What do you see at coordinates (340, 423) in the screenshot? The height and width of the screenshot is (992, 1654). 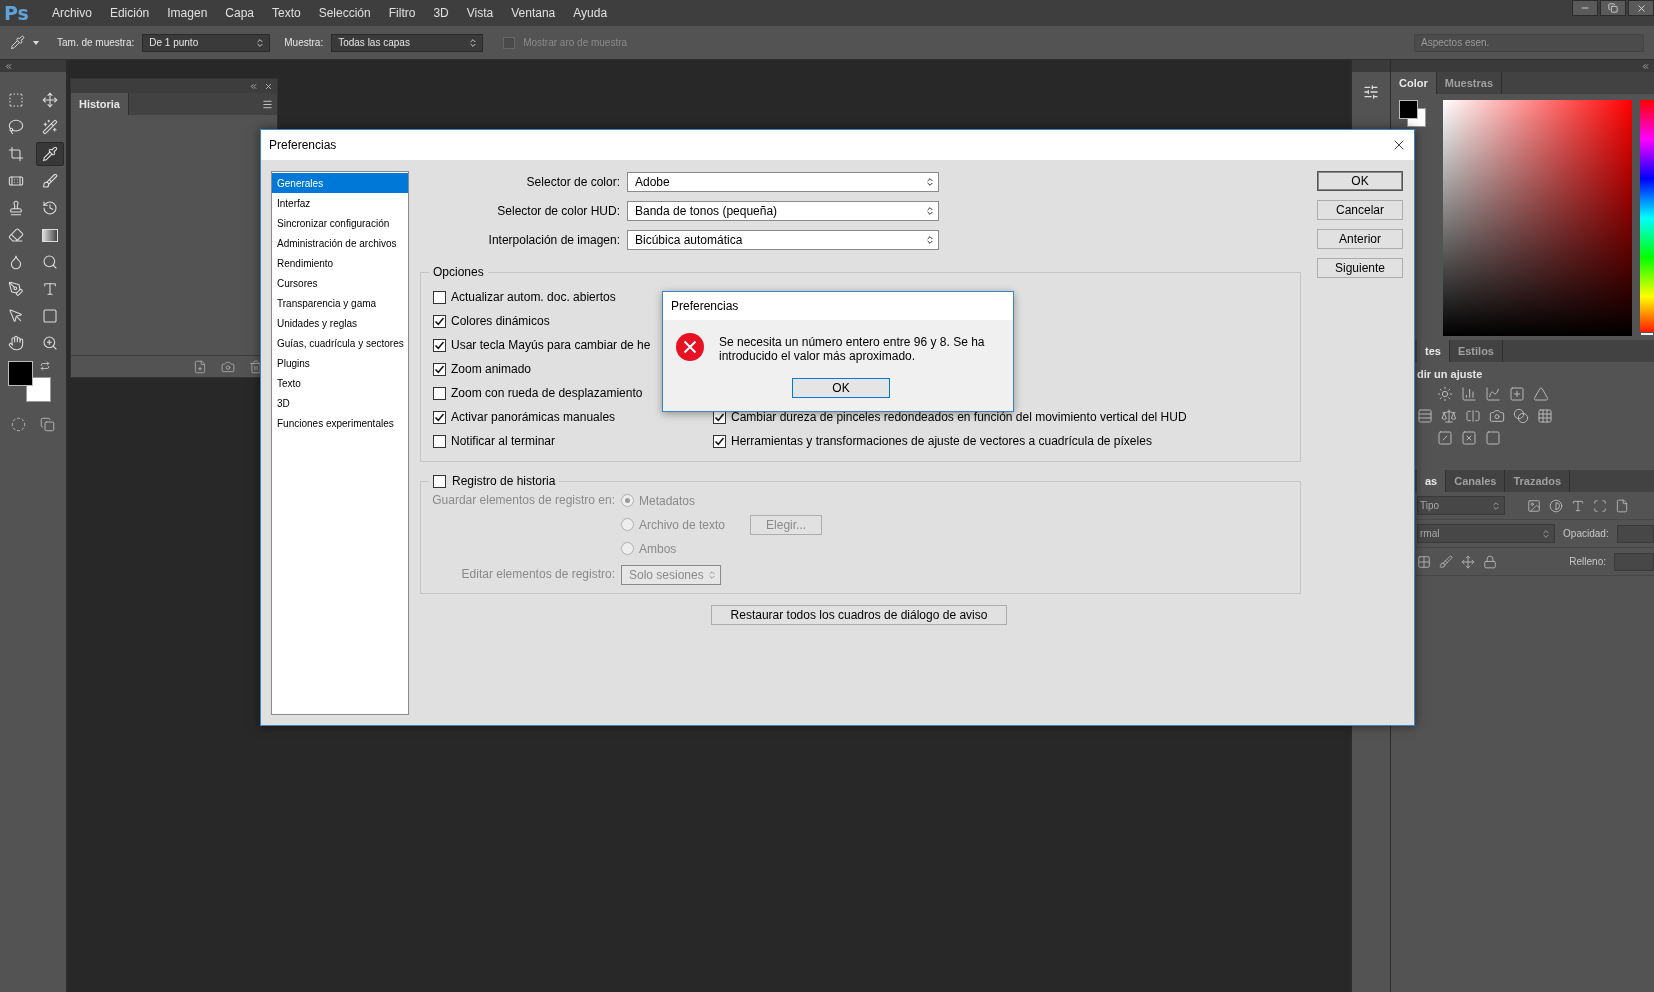 I see `category-item: Funciones experimentales` at bounding box center [340, 423].